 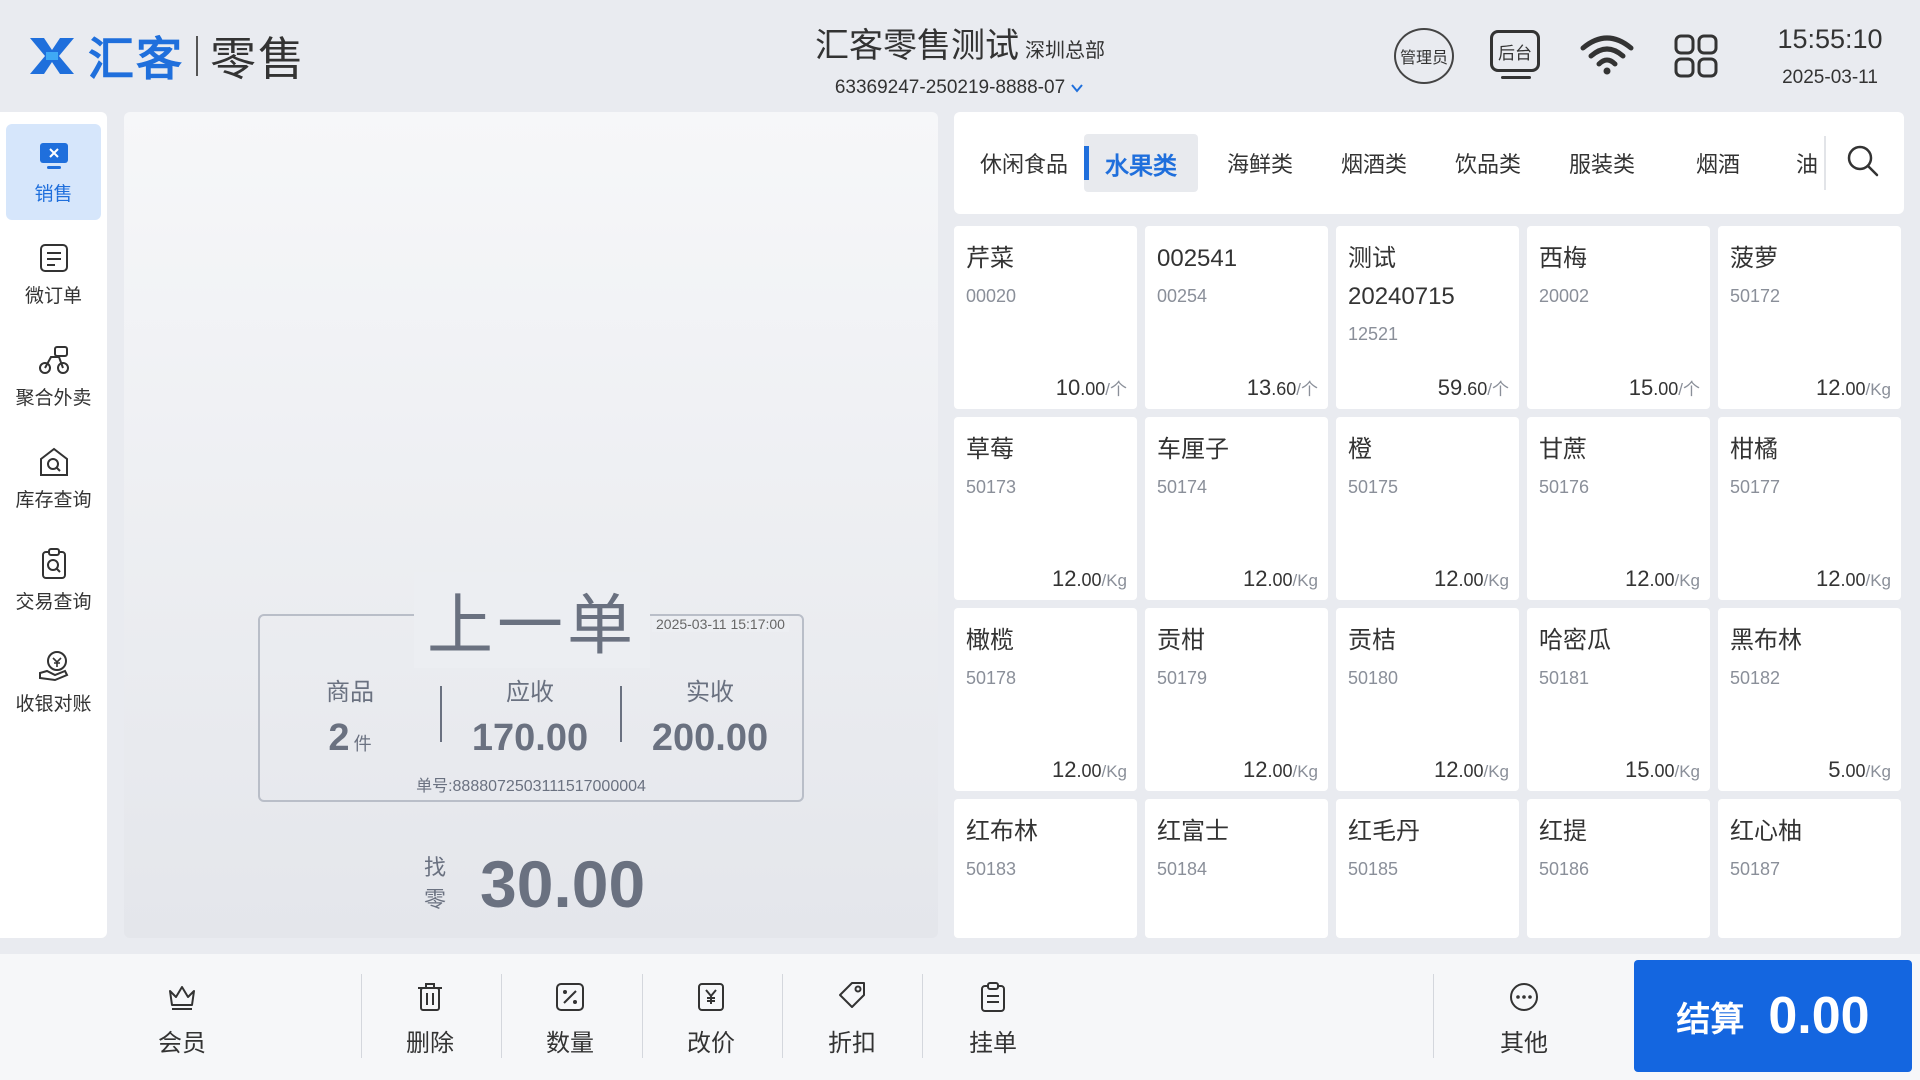 What do you see at coordinates (1809, 508) in the screenshot?
I see `product-card: 柑橘 50177 12.00/Kg` at bounding box center [1809, 508].